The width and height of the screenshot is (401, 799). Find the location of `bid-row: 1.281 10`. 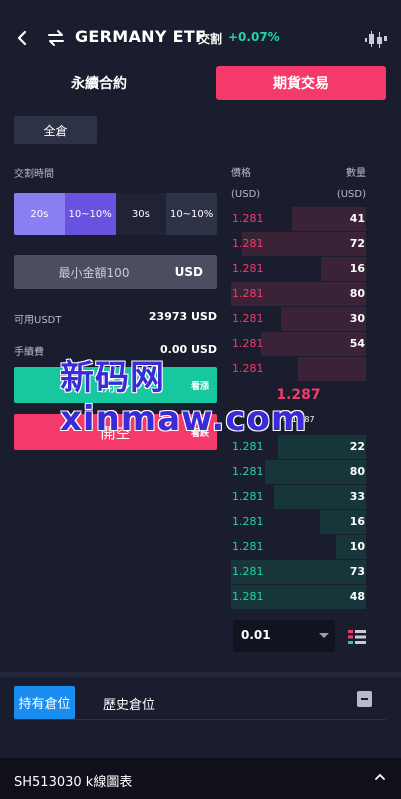

bid-row: 1.281 10 is located at coordinates (298, 547).